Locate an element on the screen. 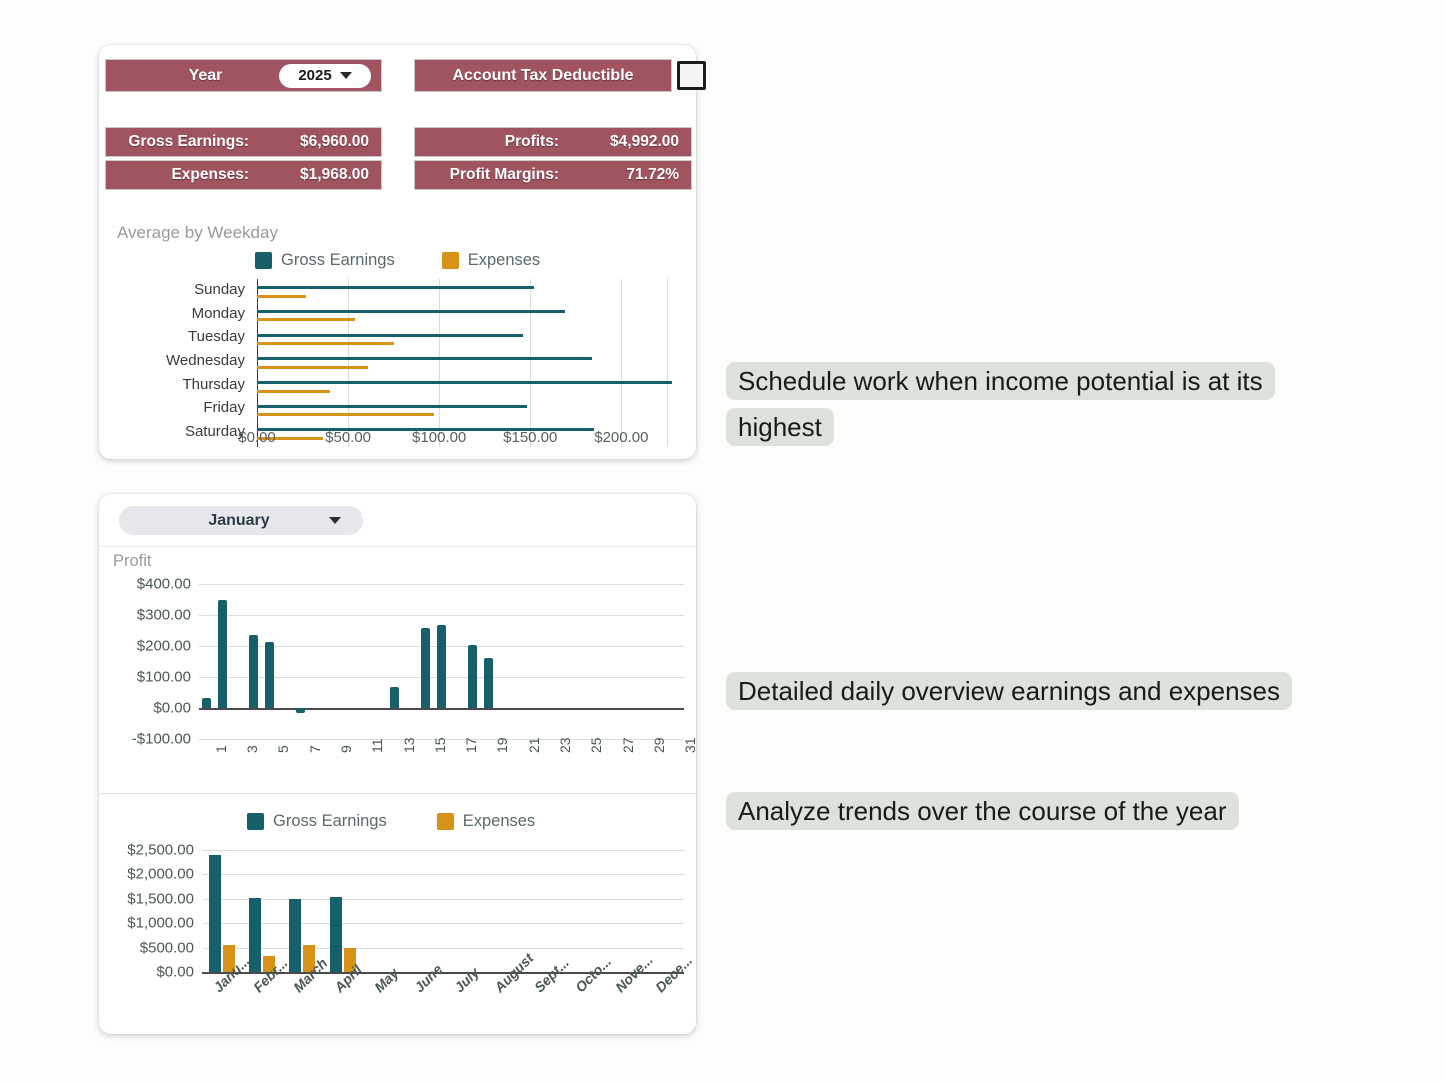  weekday-x-tick: $50.00 is located at coordinates (348, 437).